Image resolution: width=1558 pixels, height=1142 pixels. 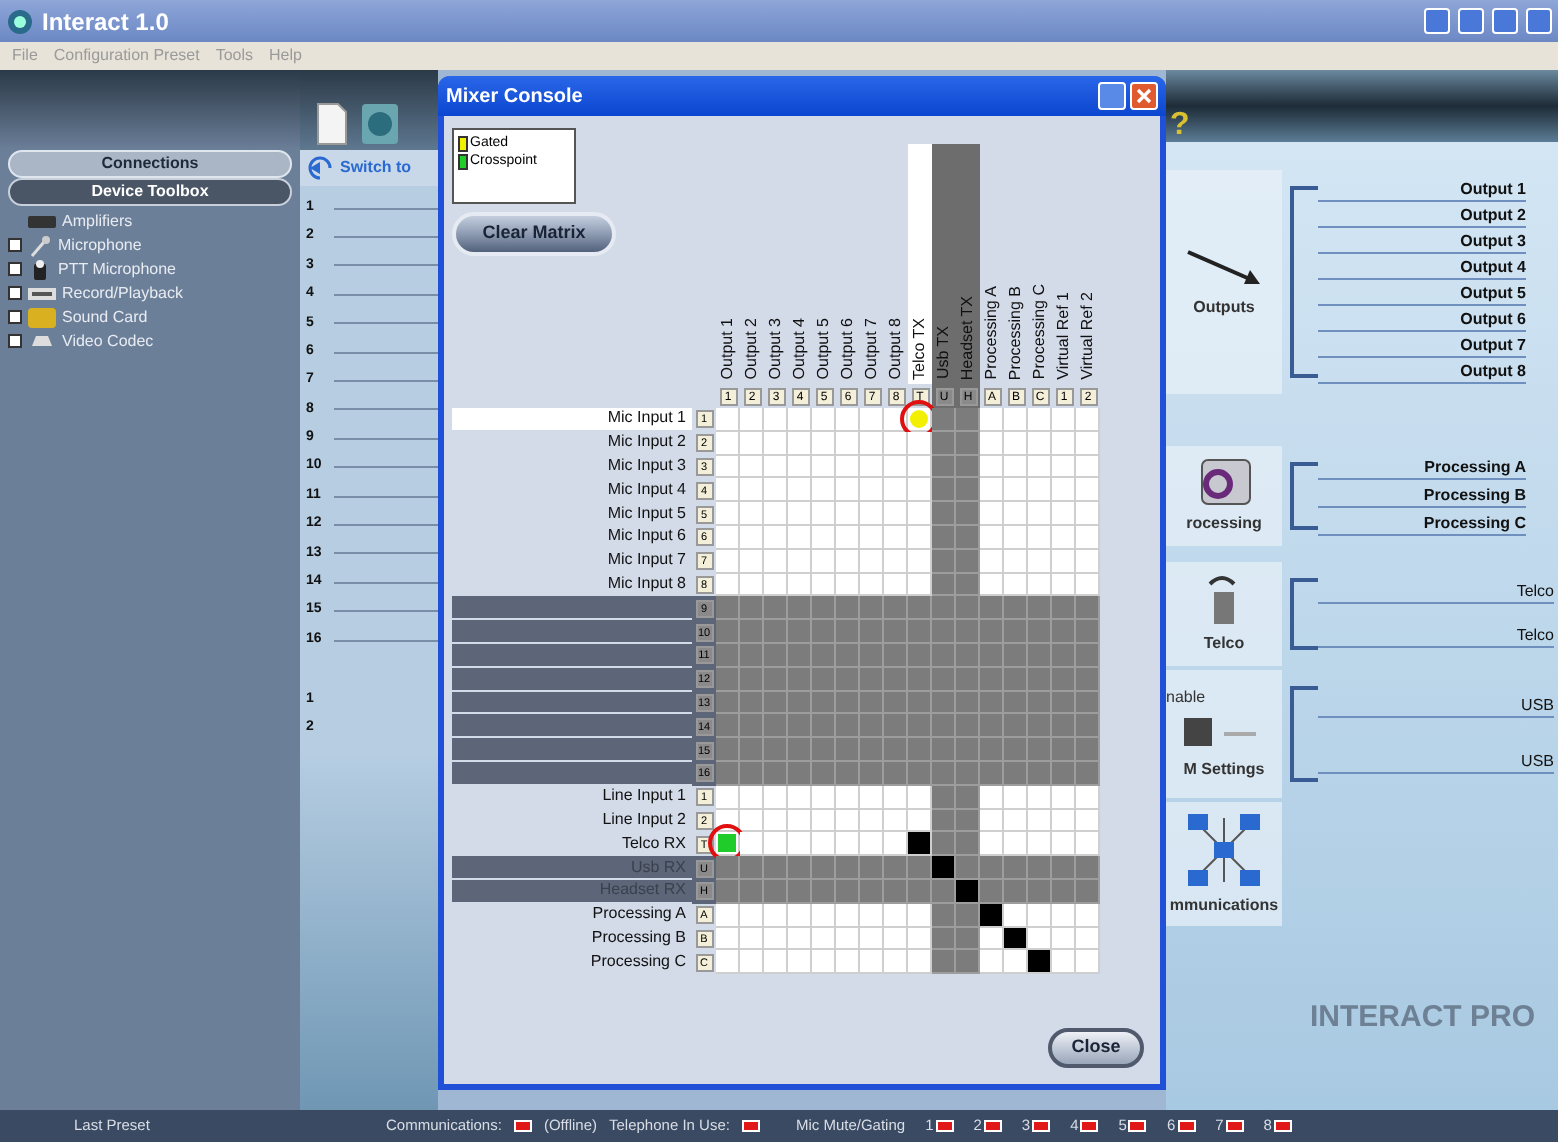 I want to click on row-header: Mic Input 5, so click(x=572, y=514).